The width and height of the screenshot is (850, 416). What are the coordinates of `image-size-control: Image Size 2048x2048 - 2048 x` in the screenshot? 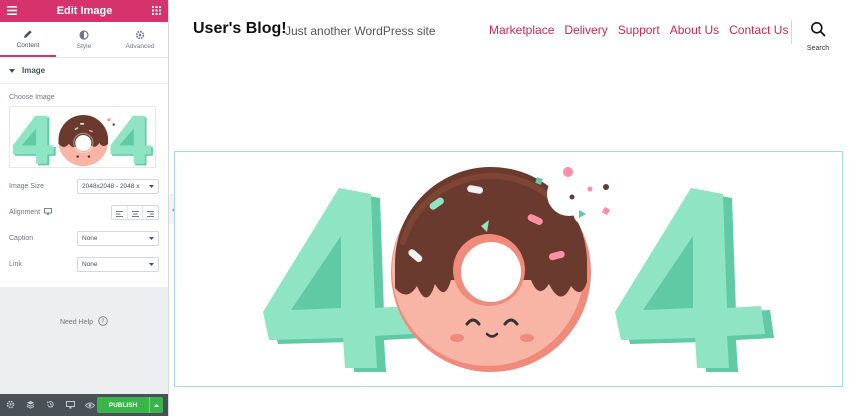 It's located at (84, 186).